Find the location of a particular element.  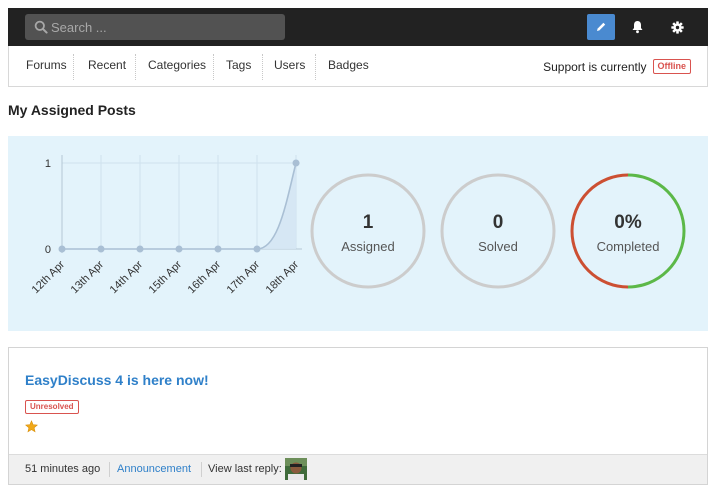

offline-badge: Offline is located at coordinates (671, 66).